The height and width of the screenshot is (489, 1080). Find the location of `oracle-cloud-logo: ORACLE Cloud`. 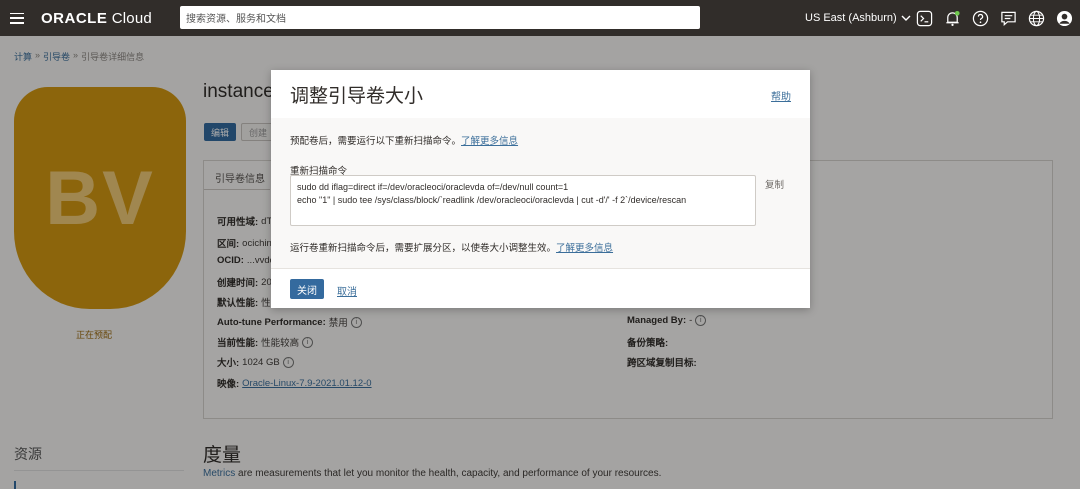

oracle-cloud-logo: ORACLE Cloud is located at coordinates (96, 18).